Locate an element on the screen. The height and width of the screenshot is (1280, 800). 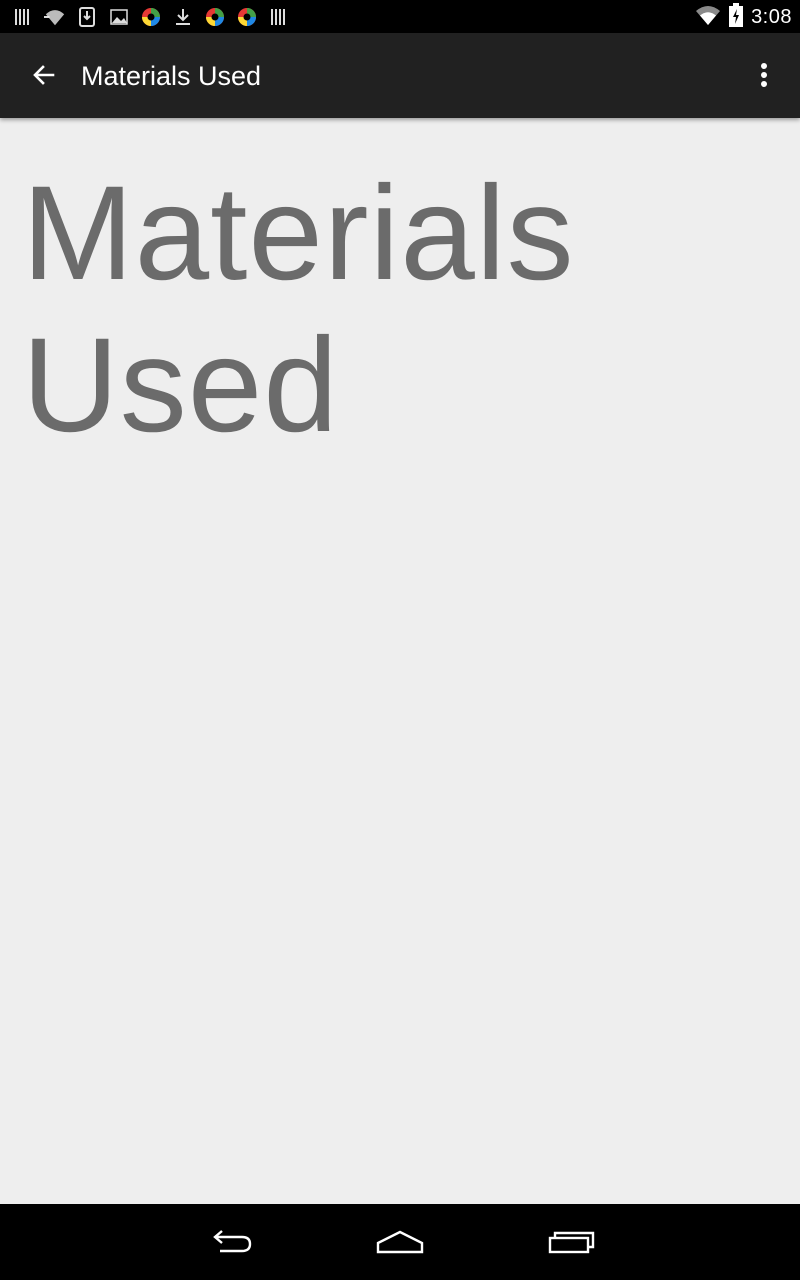
nav-back-button is located at coordinates (230, 1242).